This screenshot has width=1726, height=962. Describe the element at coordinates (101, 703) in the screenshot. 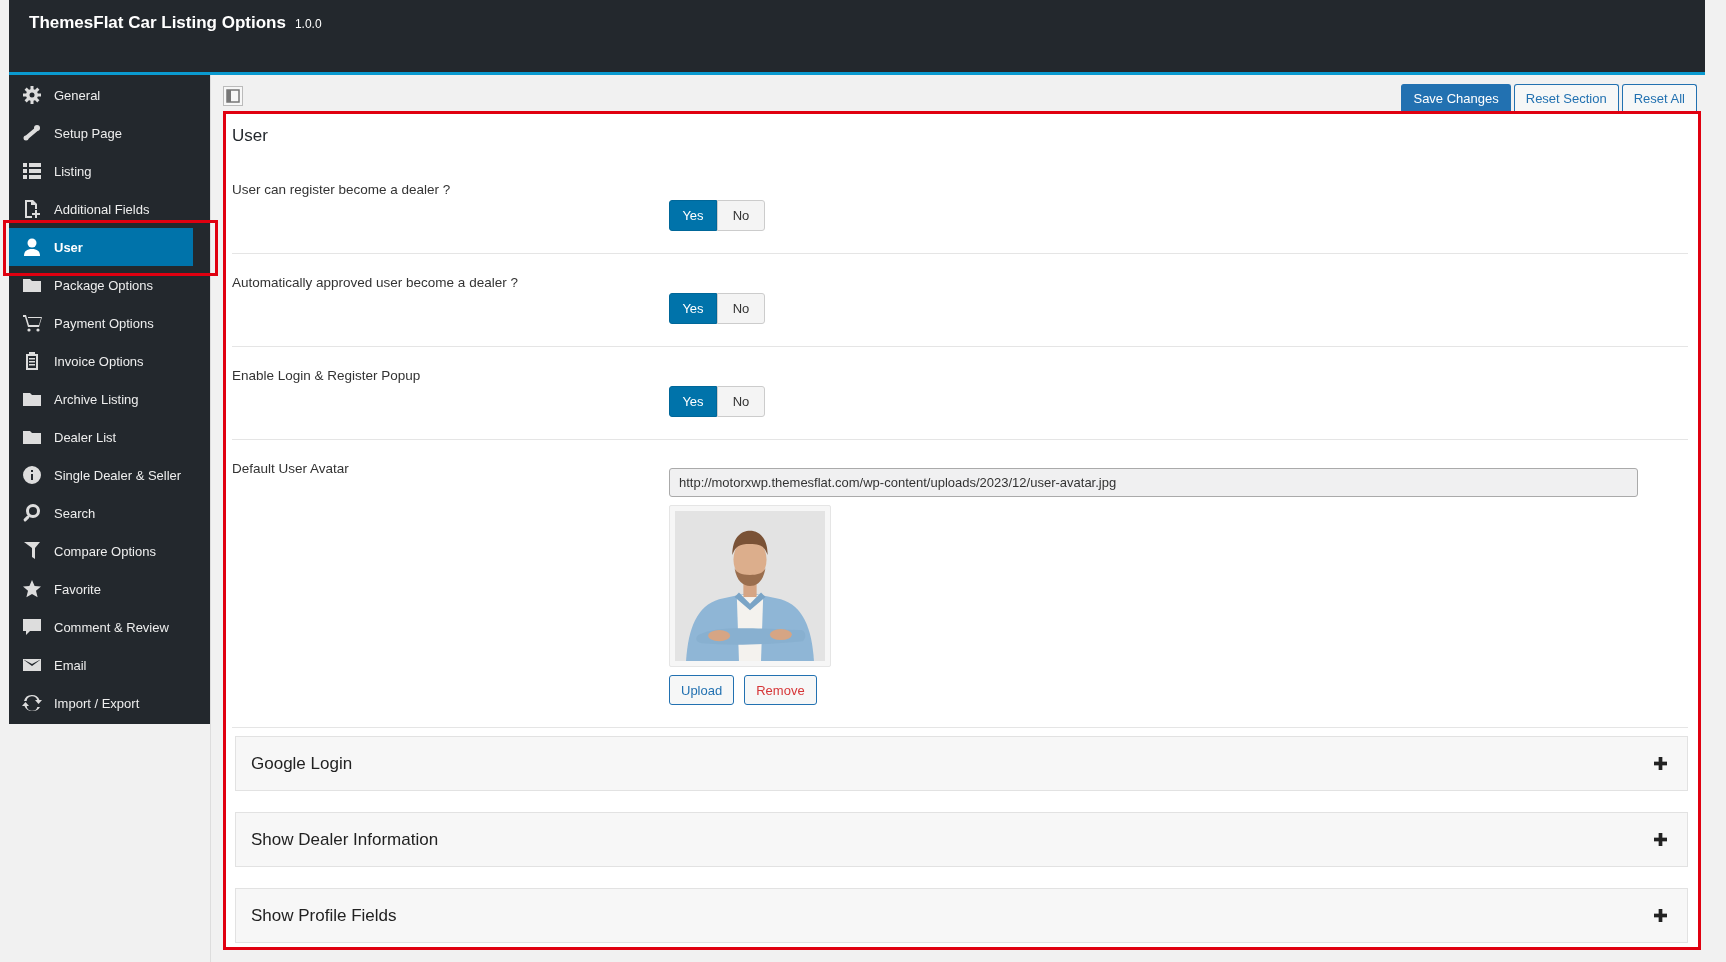

I see `sidebar-item: Import / Export` at that location.